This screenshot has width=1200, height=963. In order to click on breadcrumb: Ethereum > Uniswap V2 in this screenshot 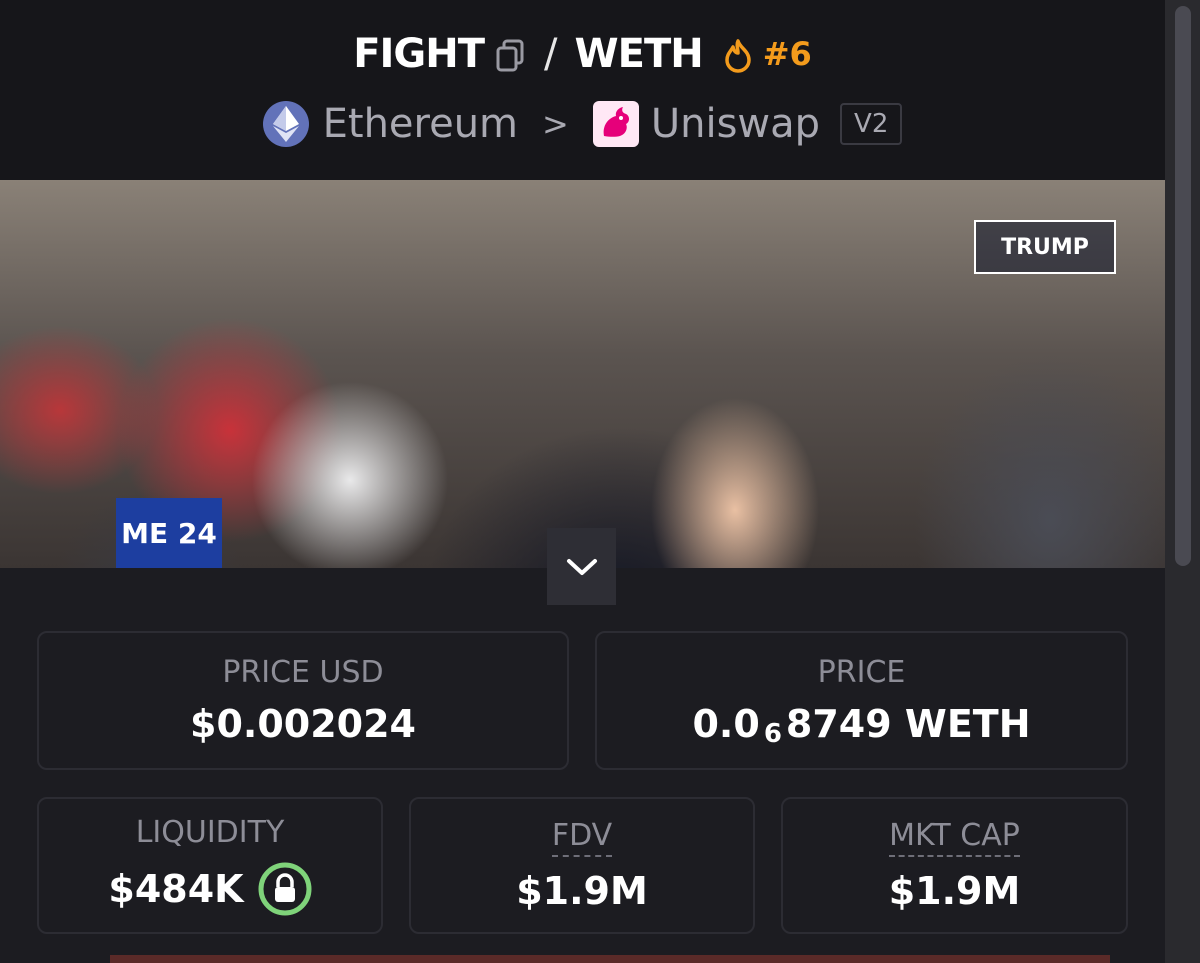, I will do `click(582, 124)`.